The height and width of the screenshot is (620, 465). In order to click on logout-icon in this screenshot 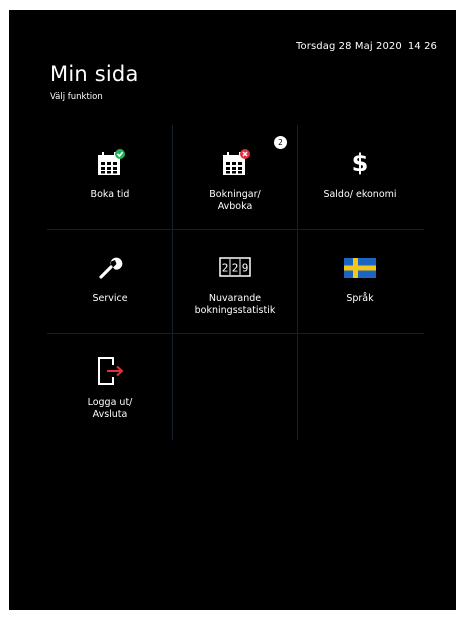, I will do `click(110, 371)`.